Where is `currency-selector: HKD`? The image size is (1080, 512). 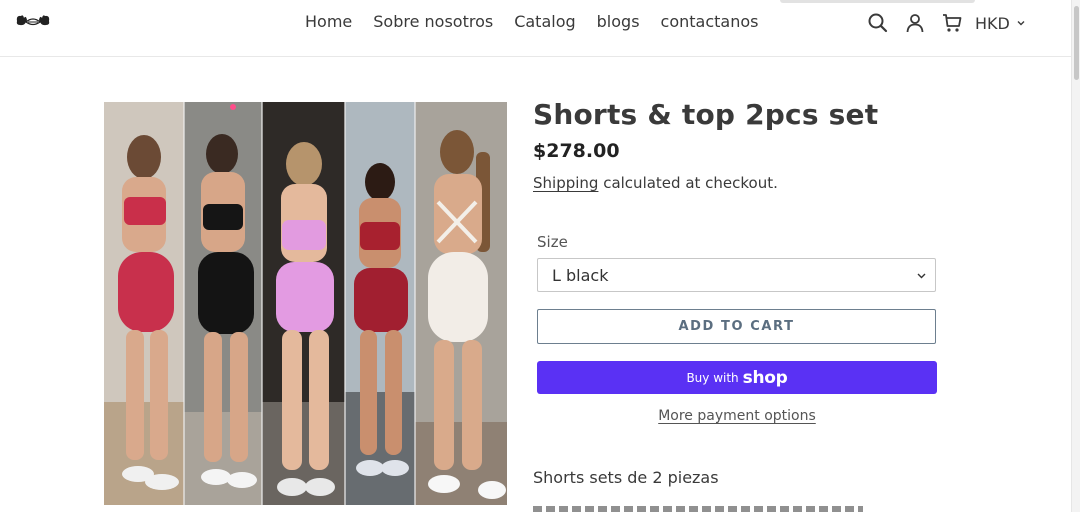 currency-selector: HKD is located at coordinates (1000, 23).